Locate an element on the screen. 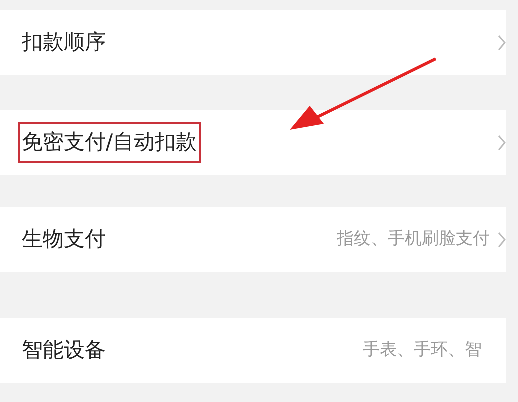 The image size is (518, 402). row-value: 手表、手环、智 is located at coordinates (422, 350).